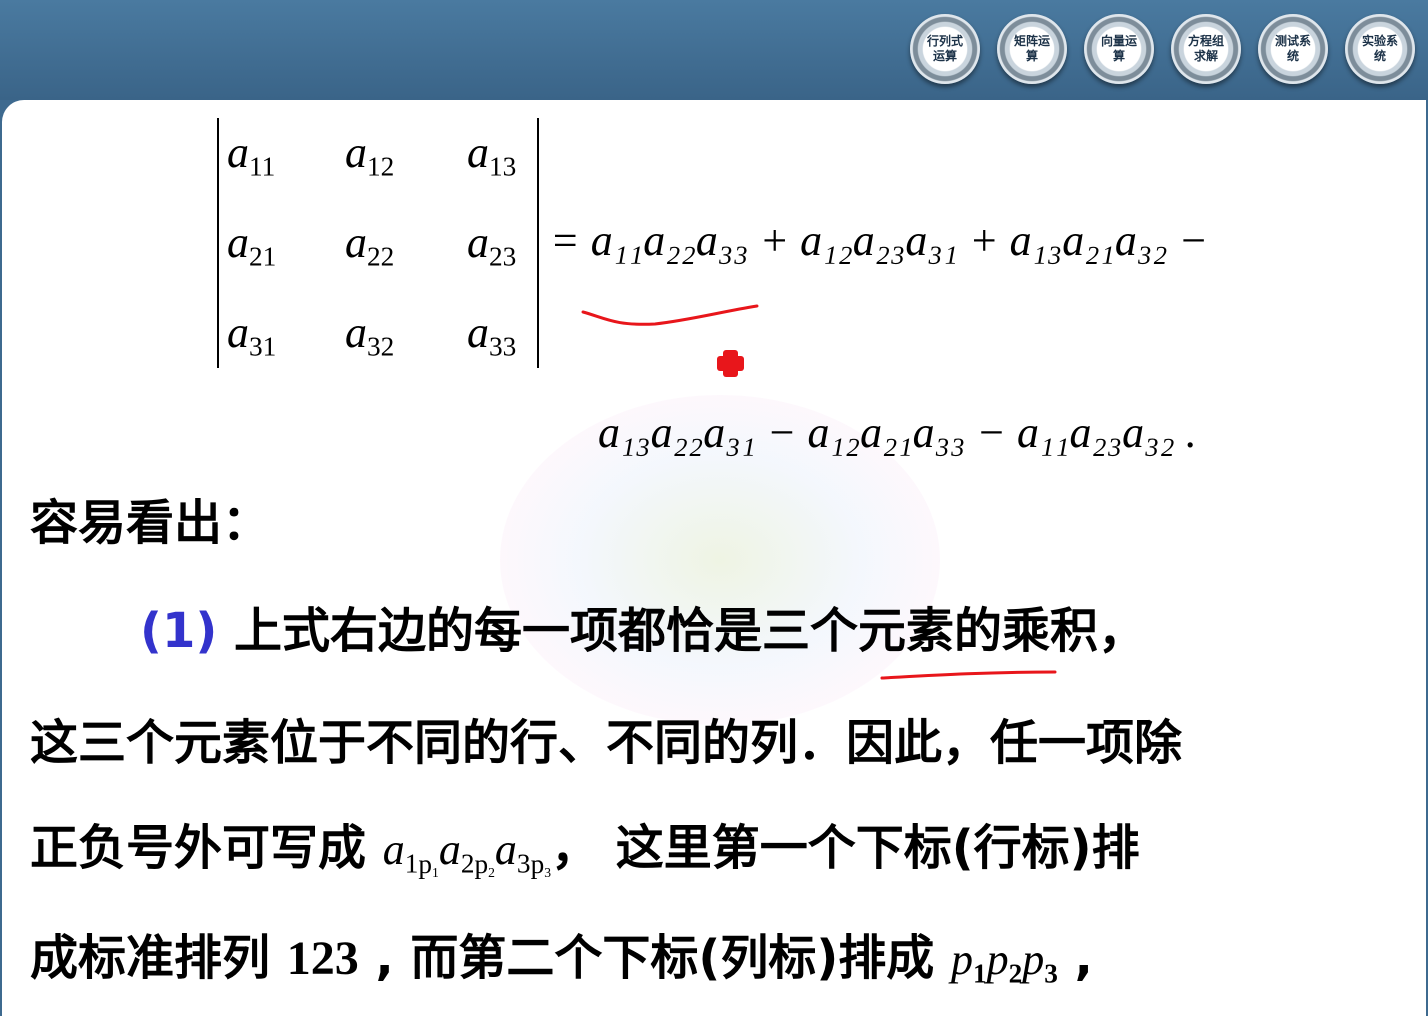 The width and height of the screenshot is (1428, 1016). I want to click on item-line-4: 成标准排列 123 , 而第二个下标(列标)排成 p1p2p3 ,, so click(561, 966).